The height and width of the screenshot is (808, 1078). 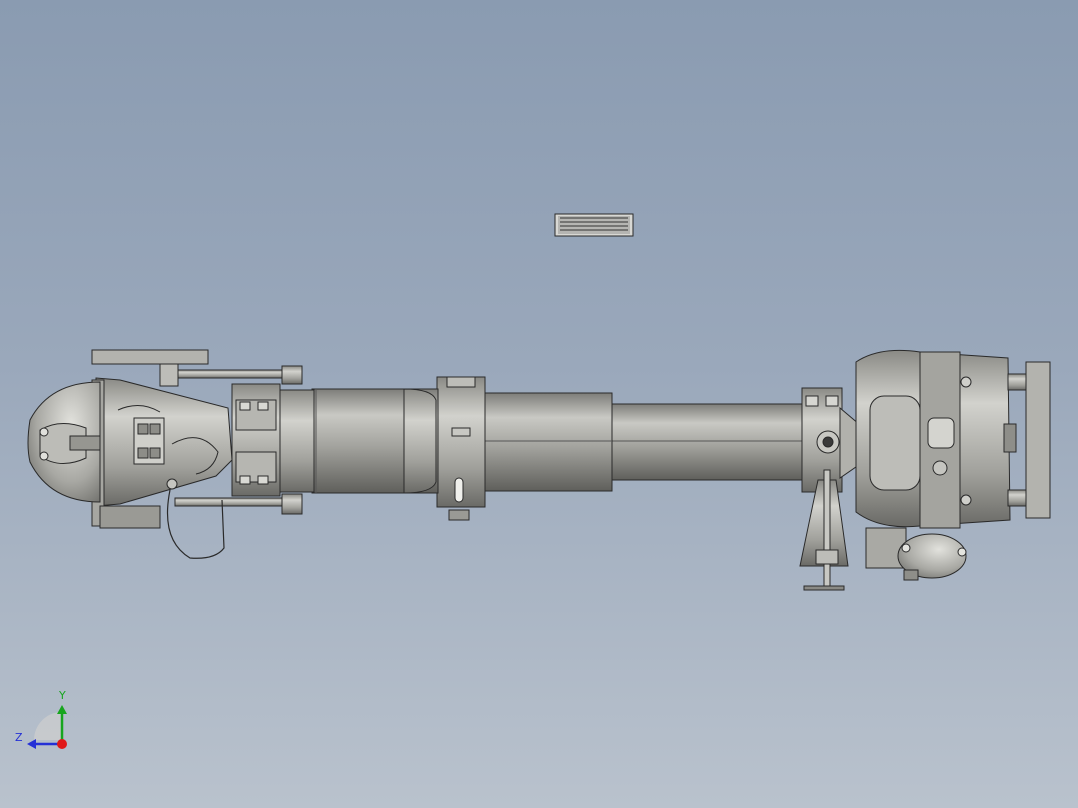 I want to click on left-bearing-block, so click(x=256, y=440).